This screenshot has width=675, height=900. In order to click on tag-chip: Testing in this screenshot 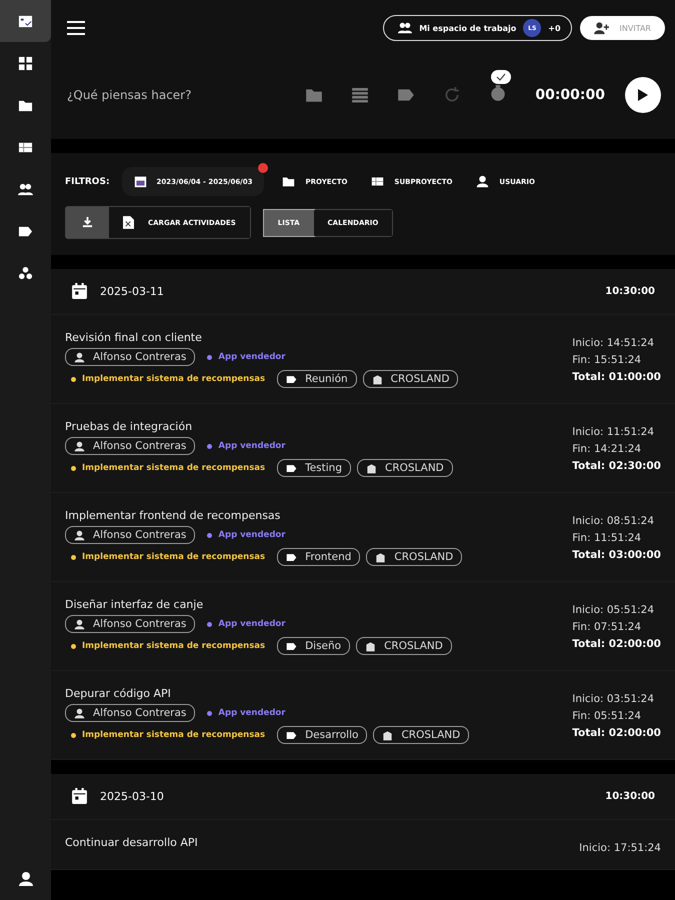, I will do `click(314, 468)`.